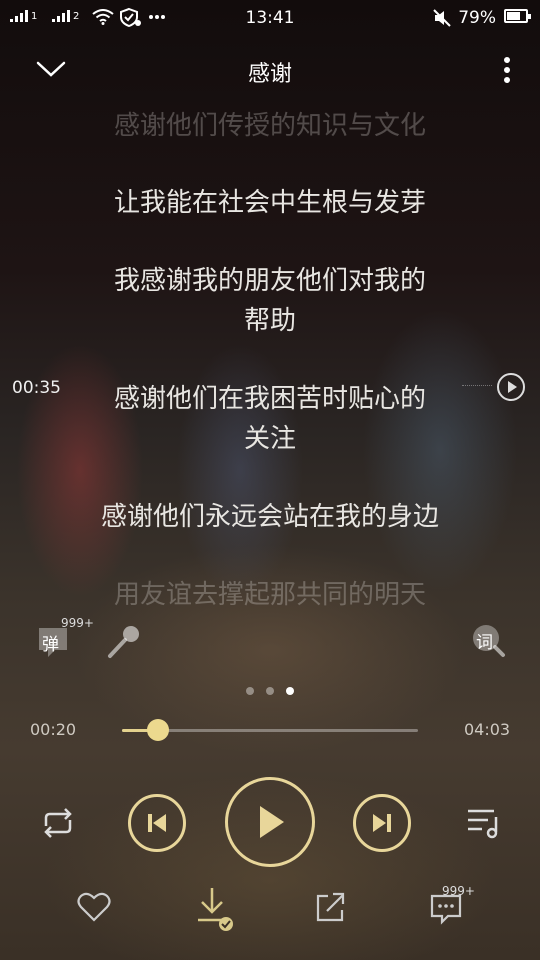 This screenshot has width=540, height=960. Describe the element at coordinates (487, 729) in the screenshot. I see `total-time: 04:03` at that location.